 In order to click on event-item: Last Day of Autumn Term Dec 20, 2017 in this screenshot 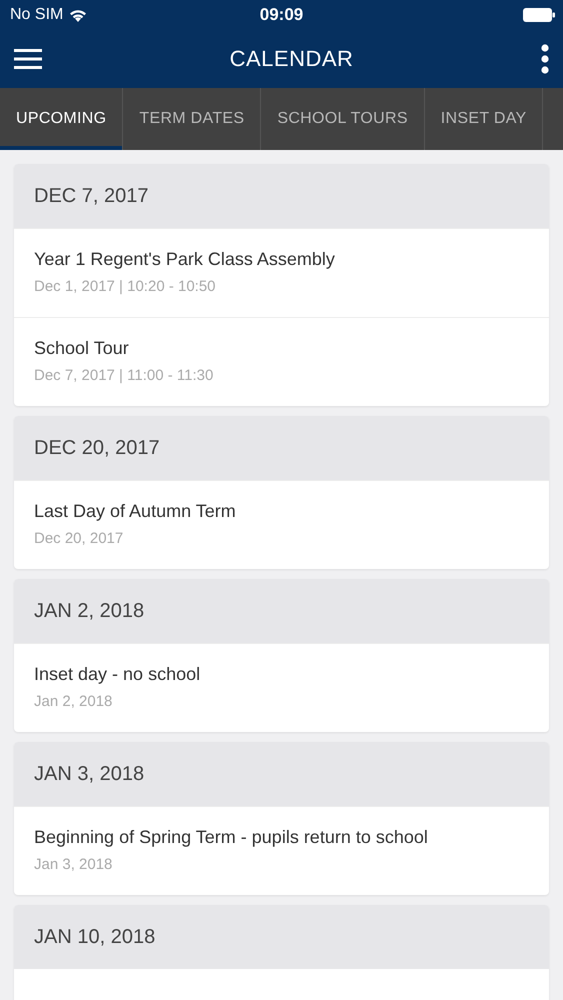, I will do `click(281, 524)`.